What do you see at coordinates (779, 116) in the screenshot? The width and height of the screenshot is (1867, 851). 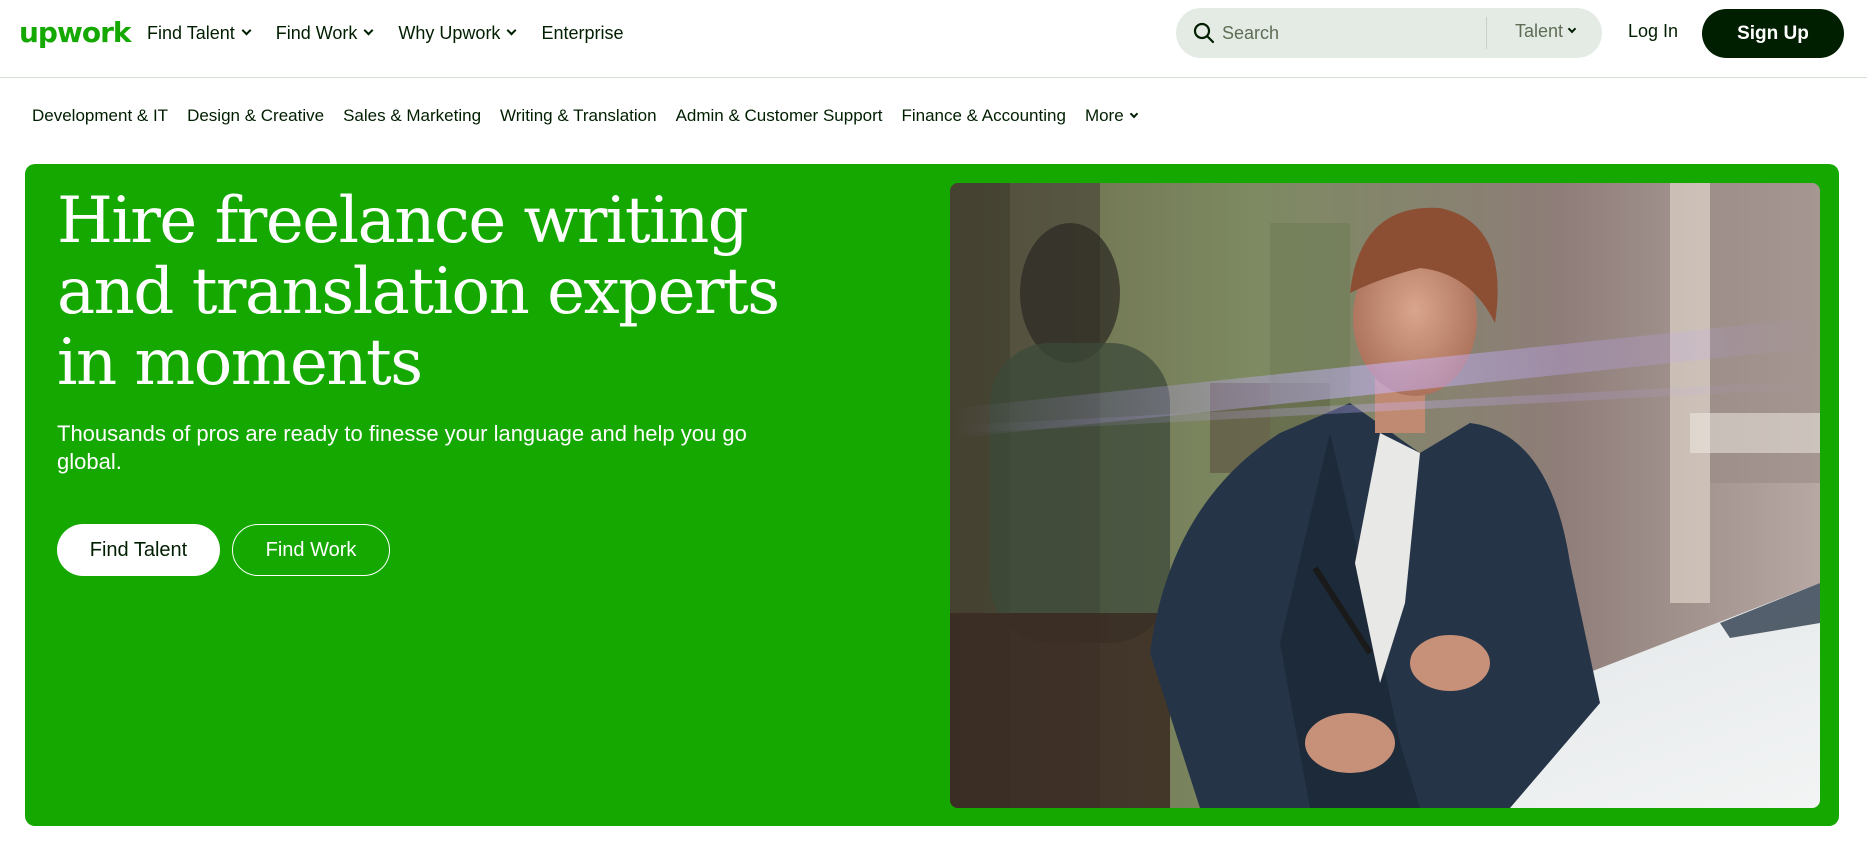 I see `category-admin-support: Admin & Customer Support` at bounding box center [779, 116].